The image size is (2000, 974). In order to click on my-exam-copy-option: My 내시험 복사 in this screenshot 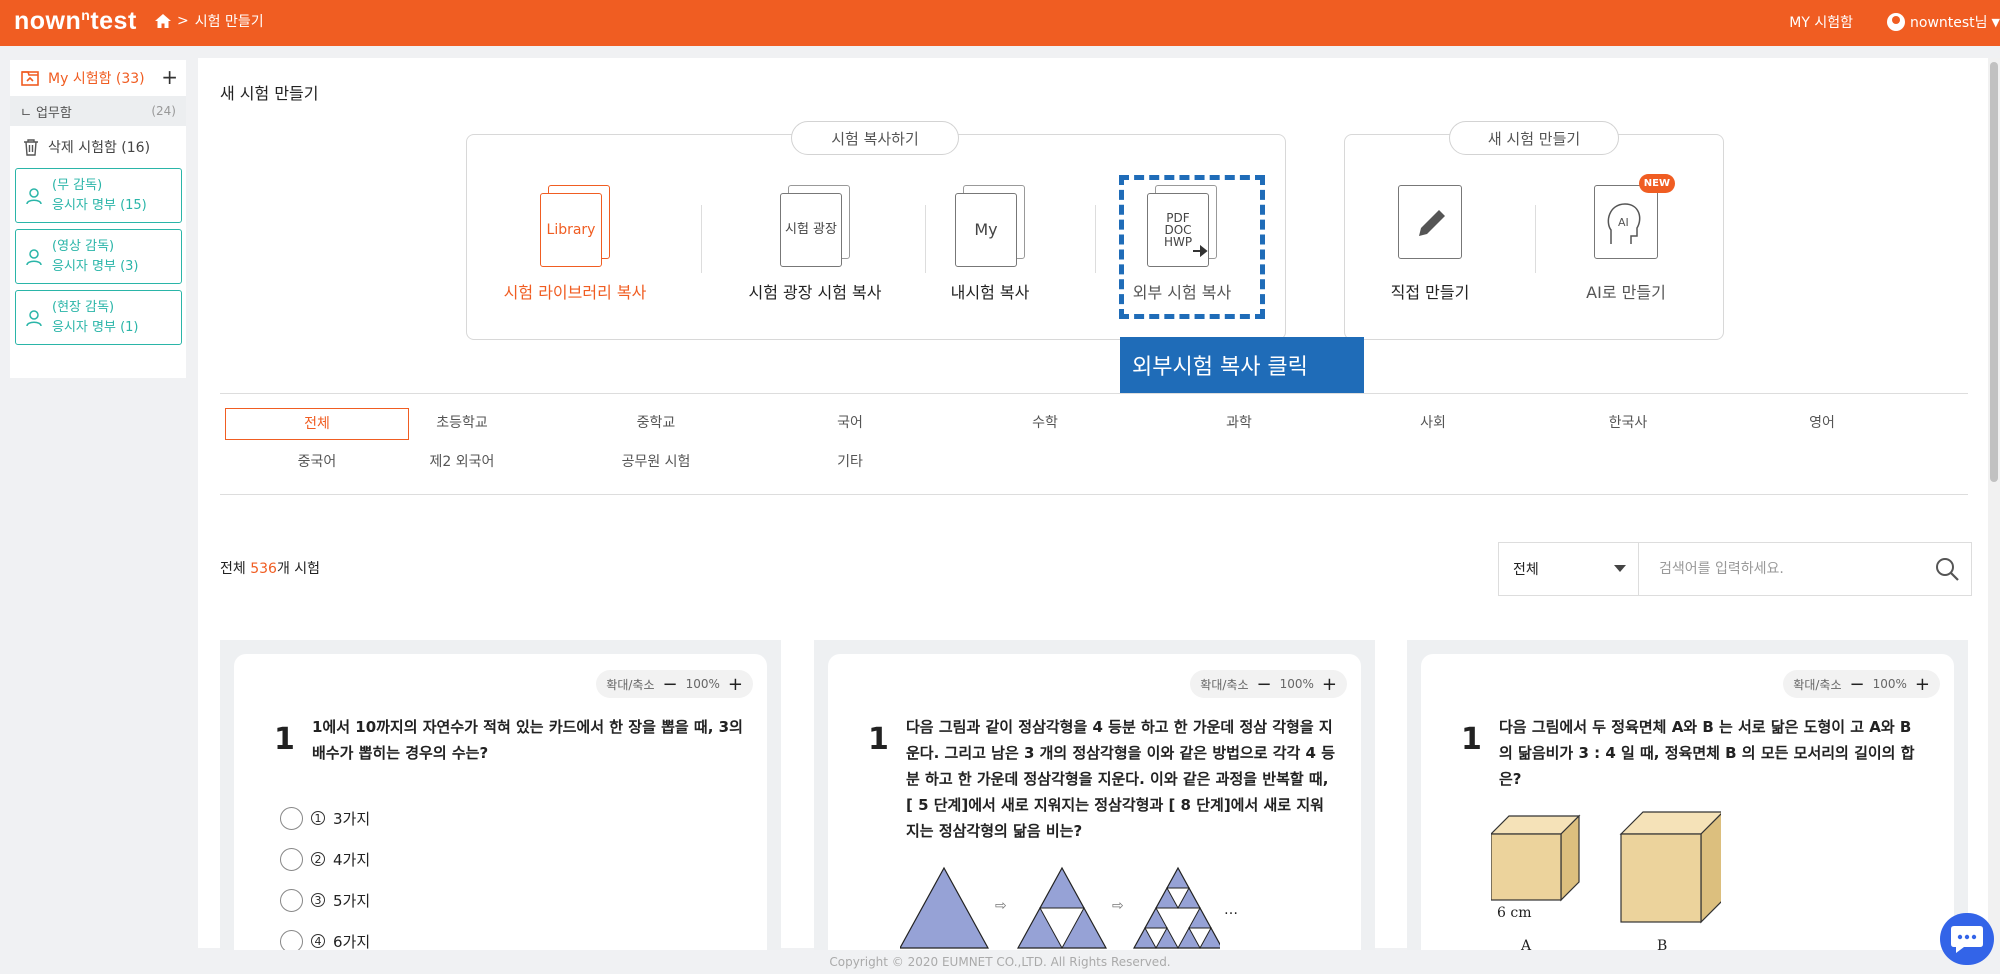, I will do `click(990, 244)`.